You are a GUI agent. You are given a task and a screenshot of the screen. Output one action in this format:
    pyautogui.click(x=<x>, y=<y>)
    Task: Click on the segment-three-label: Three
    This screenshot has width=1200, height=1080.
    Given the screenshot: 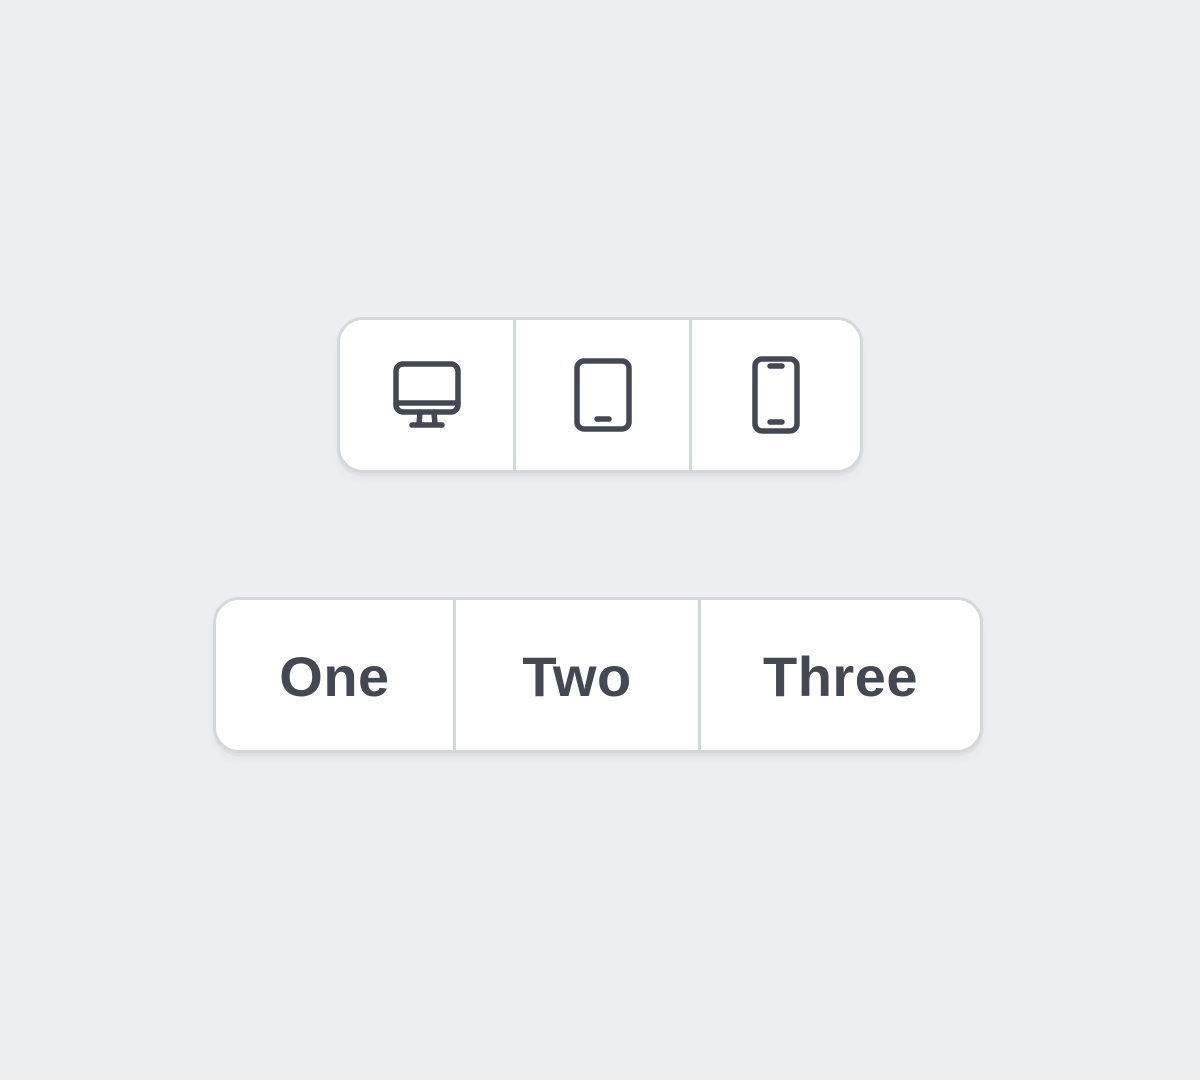 What is the action you would take?
    pyautogui.click(x=840, y=676)
    